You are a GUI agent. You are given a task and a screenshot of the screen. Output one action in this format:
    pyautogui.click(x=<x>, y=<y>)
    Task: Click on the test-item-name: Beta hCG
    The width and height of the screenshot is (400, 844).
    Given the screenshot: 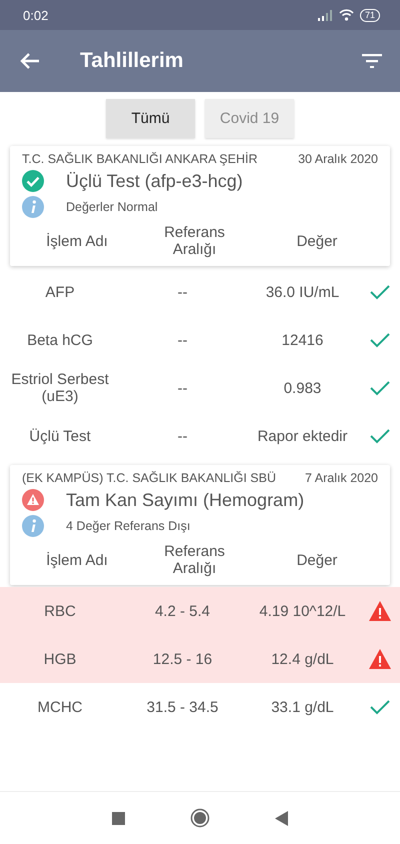 What is the action you would take?
    pyautogui.click(x=60, y=340)
    